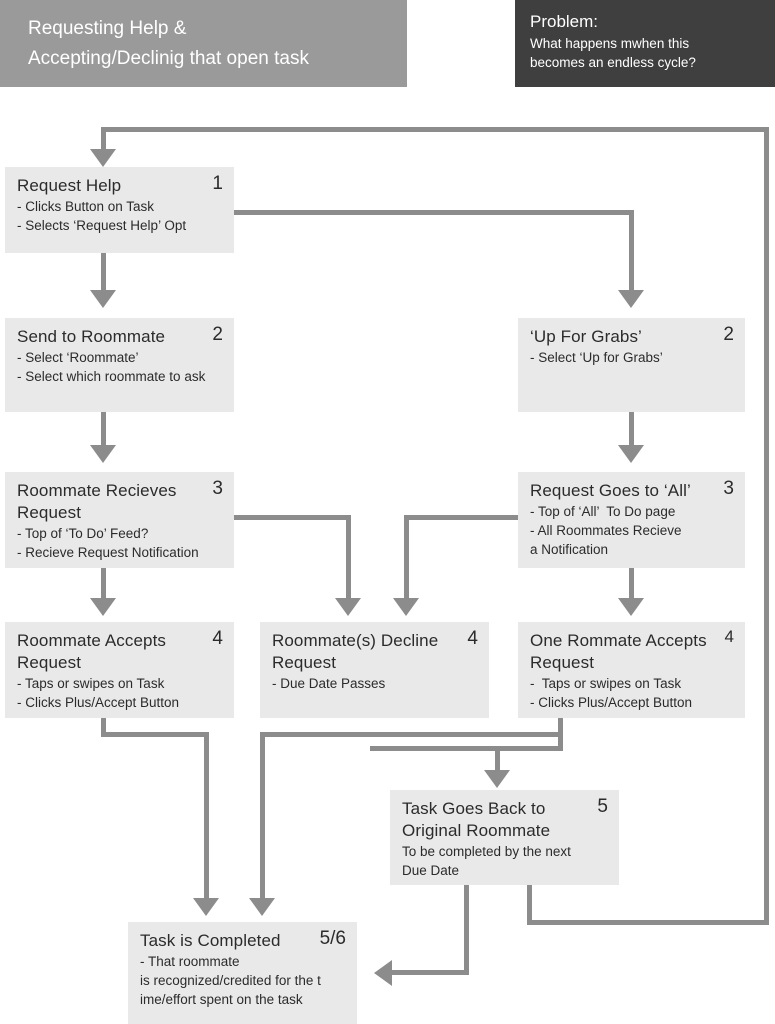 This screenshot has height=1024, width=775. Describe the element at coordinates (102, 225) in the screenshot. I see `node-detail-line: - Selects ‘Request Help’ Opt` at that location.